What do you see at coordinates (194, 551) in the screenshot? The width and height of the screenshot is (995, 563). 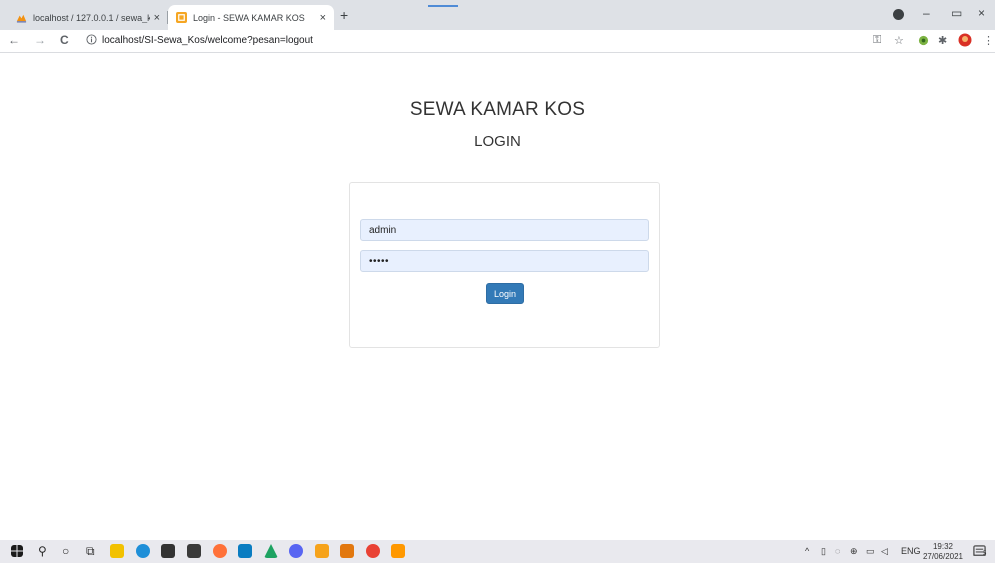 I see `notion-icon` at bounding box center [194, 551].